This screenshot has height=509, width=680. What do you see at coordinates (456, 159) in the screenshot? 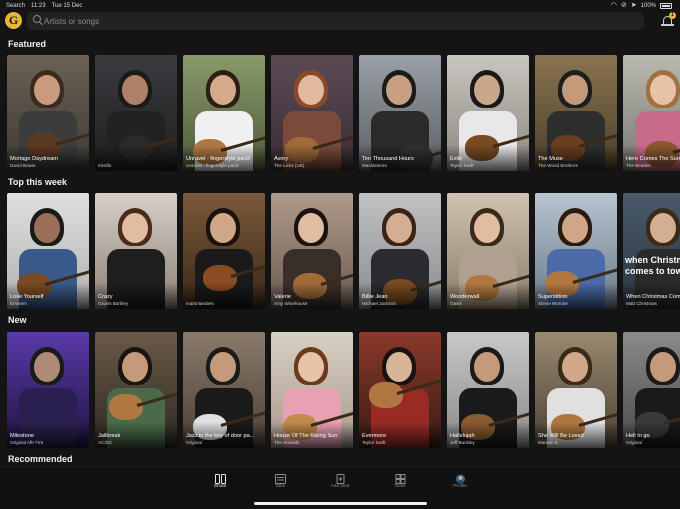
I see `shot-title: Exile` at bounding box center [456, 159].